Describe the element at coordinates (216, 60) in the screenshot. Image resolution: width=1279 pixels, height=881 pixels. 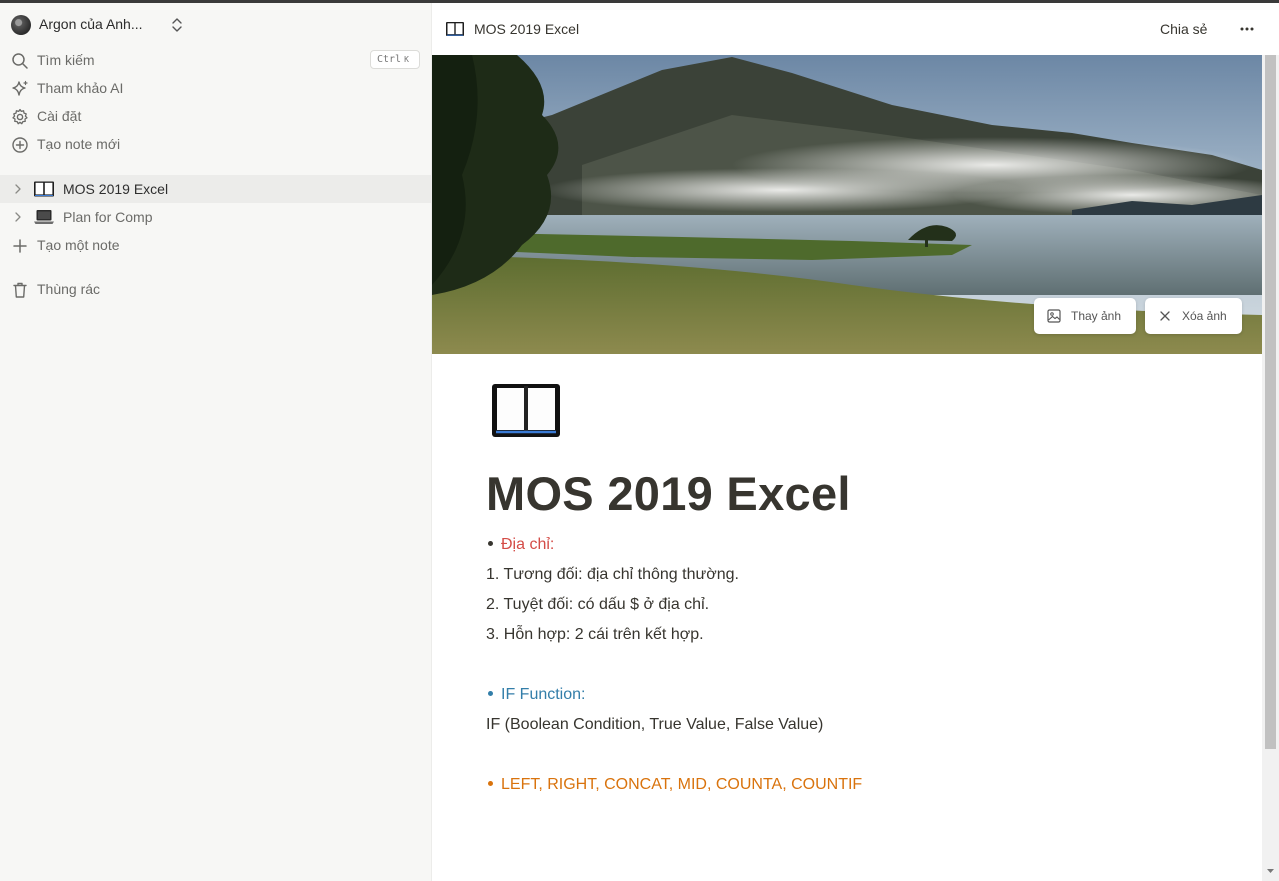
I see `sidebar-item-search: Tìm kiếm Ctrl K` at that location.